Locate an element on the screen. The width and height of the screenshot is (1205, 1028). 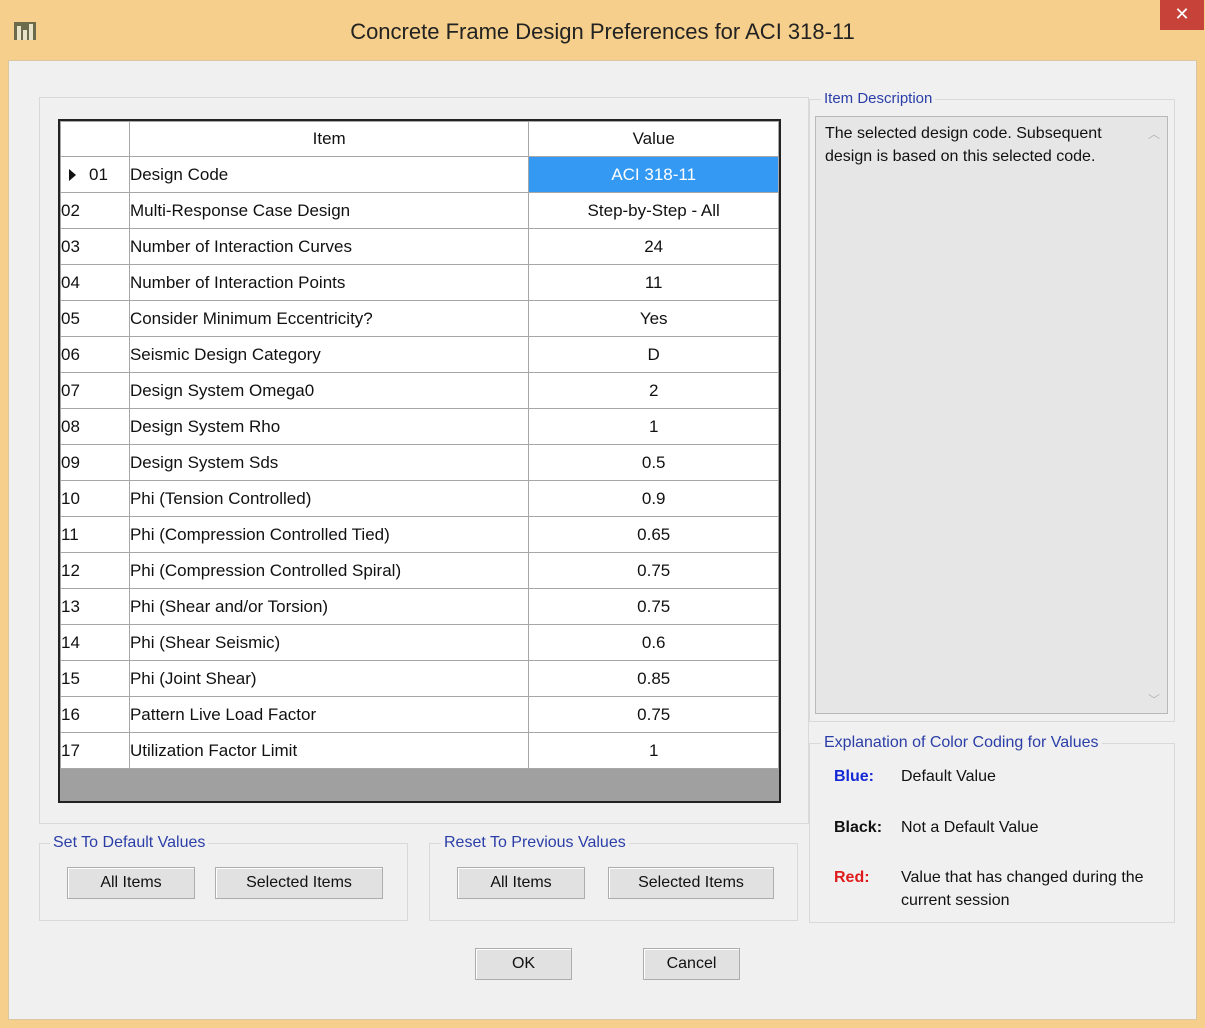
value-cell: ACI 318-11 is located at coordinates (653, 174).